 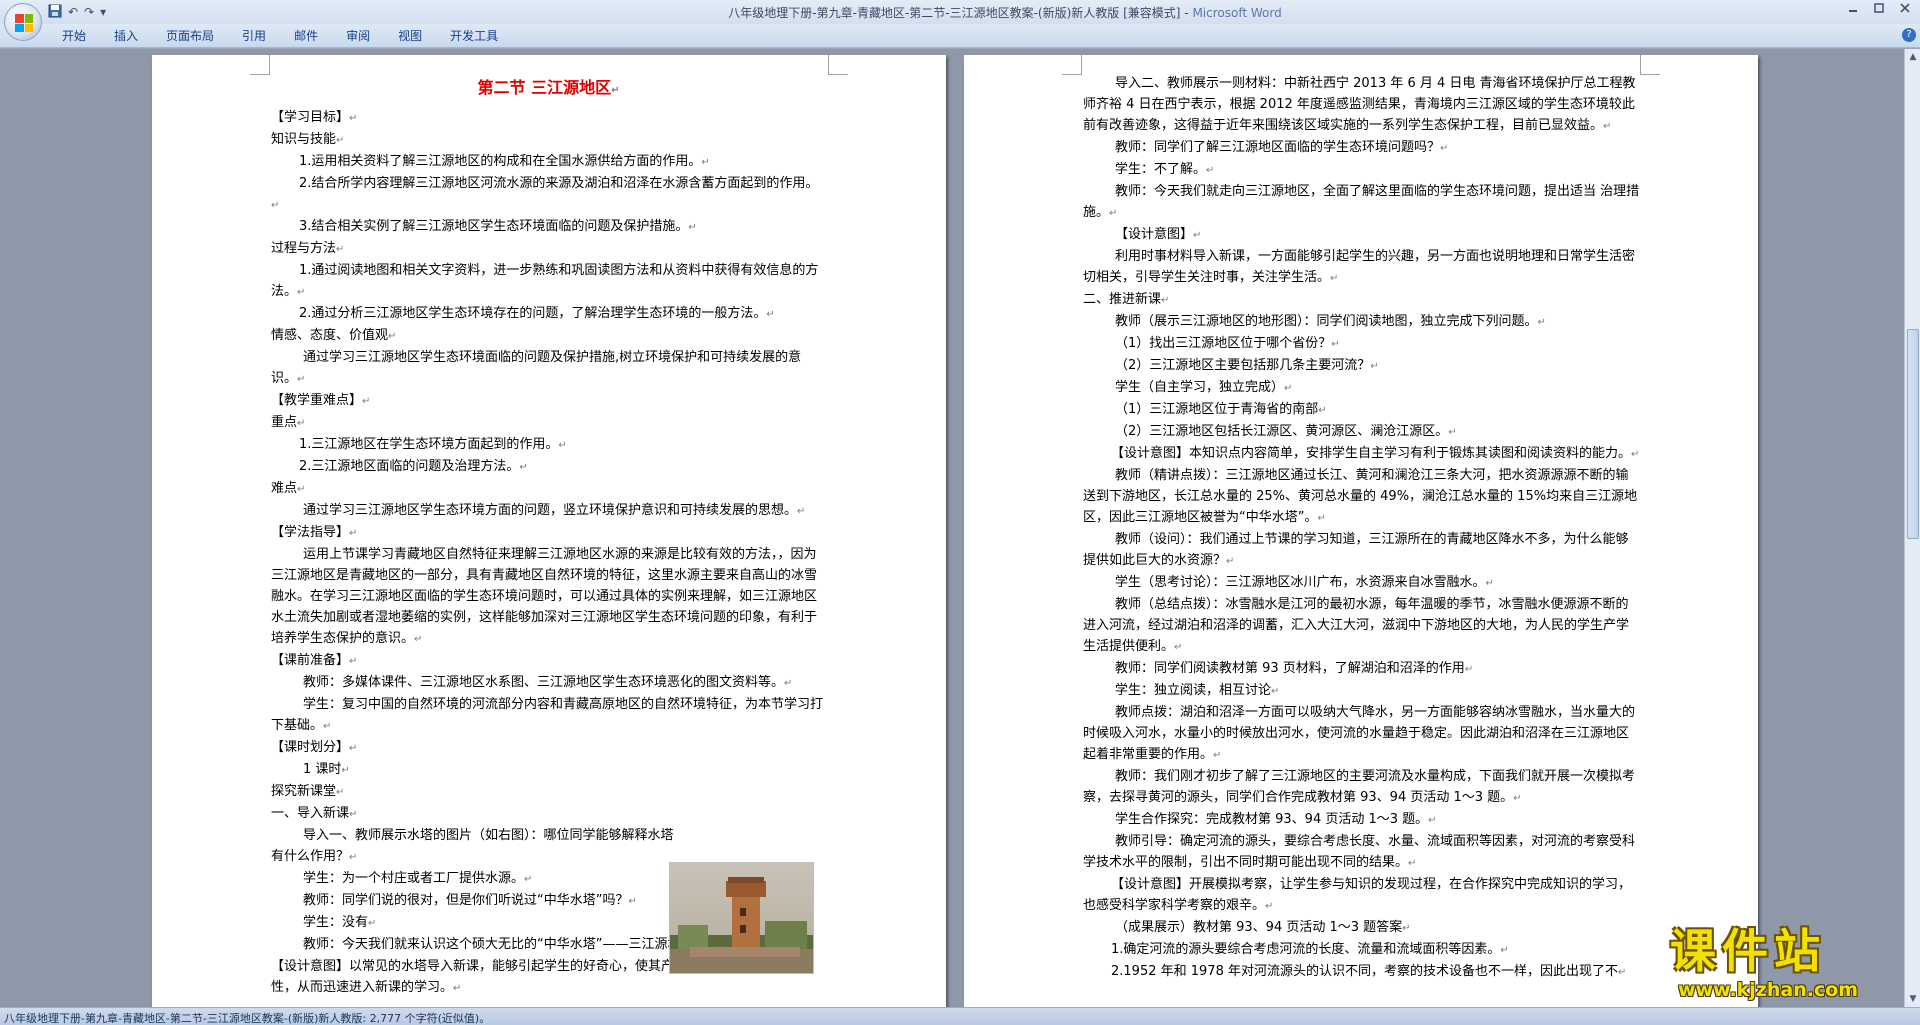 What do you see at coordinates (1913, 434) in the screenshot?
I see `scrollbar-thumb` at bounding box center [1913, 434].